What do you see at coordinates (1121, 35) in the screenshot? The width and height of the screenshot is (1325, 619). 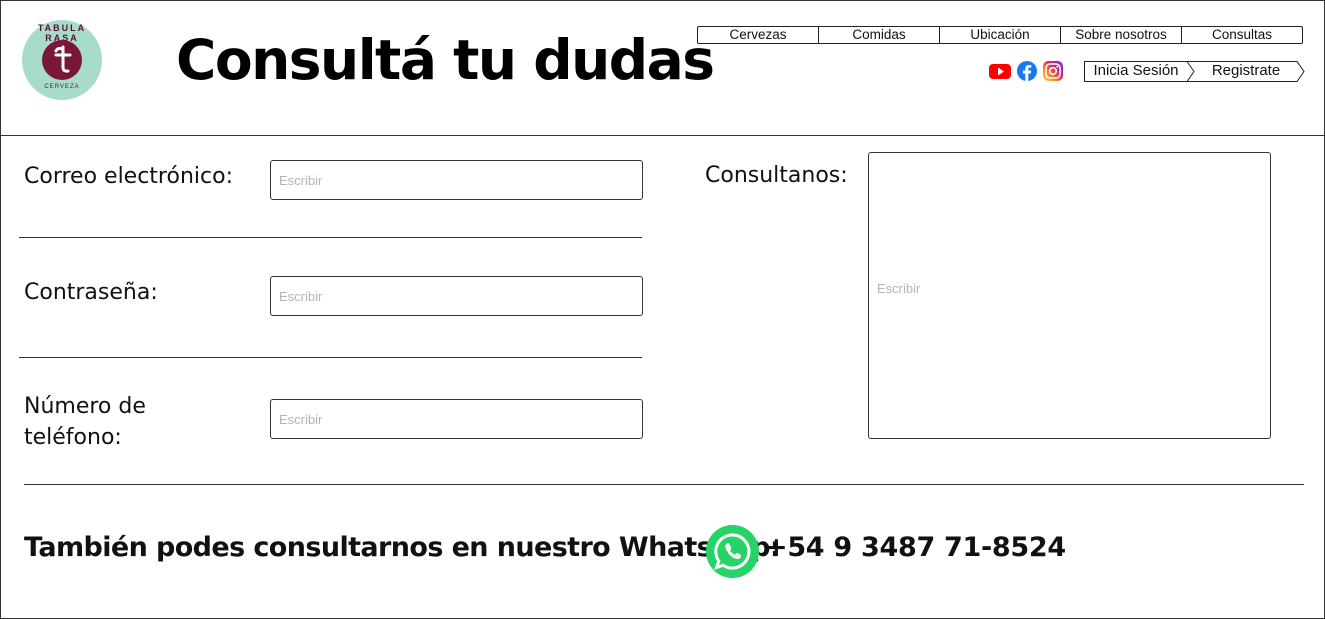 I see `nav-item-sobre-nosotros: Sobre nosotros` at bounding box center [1121, 35].